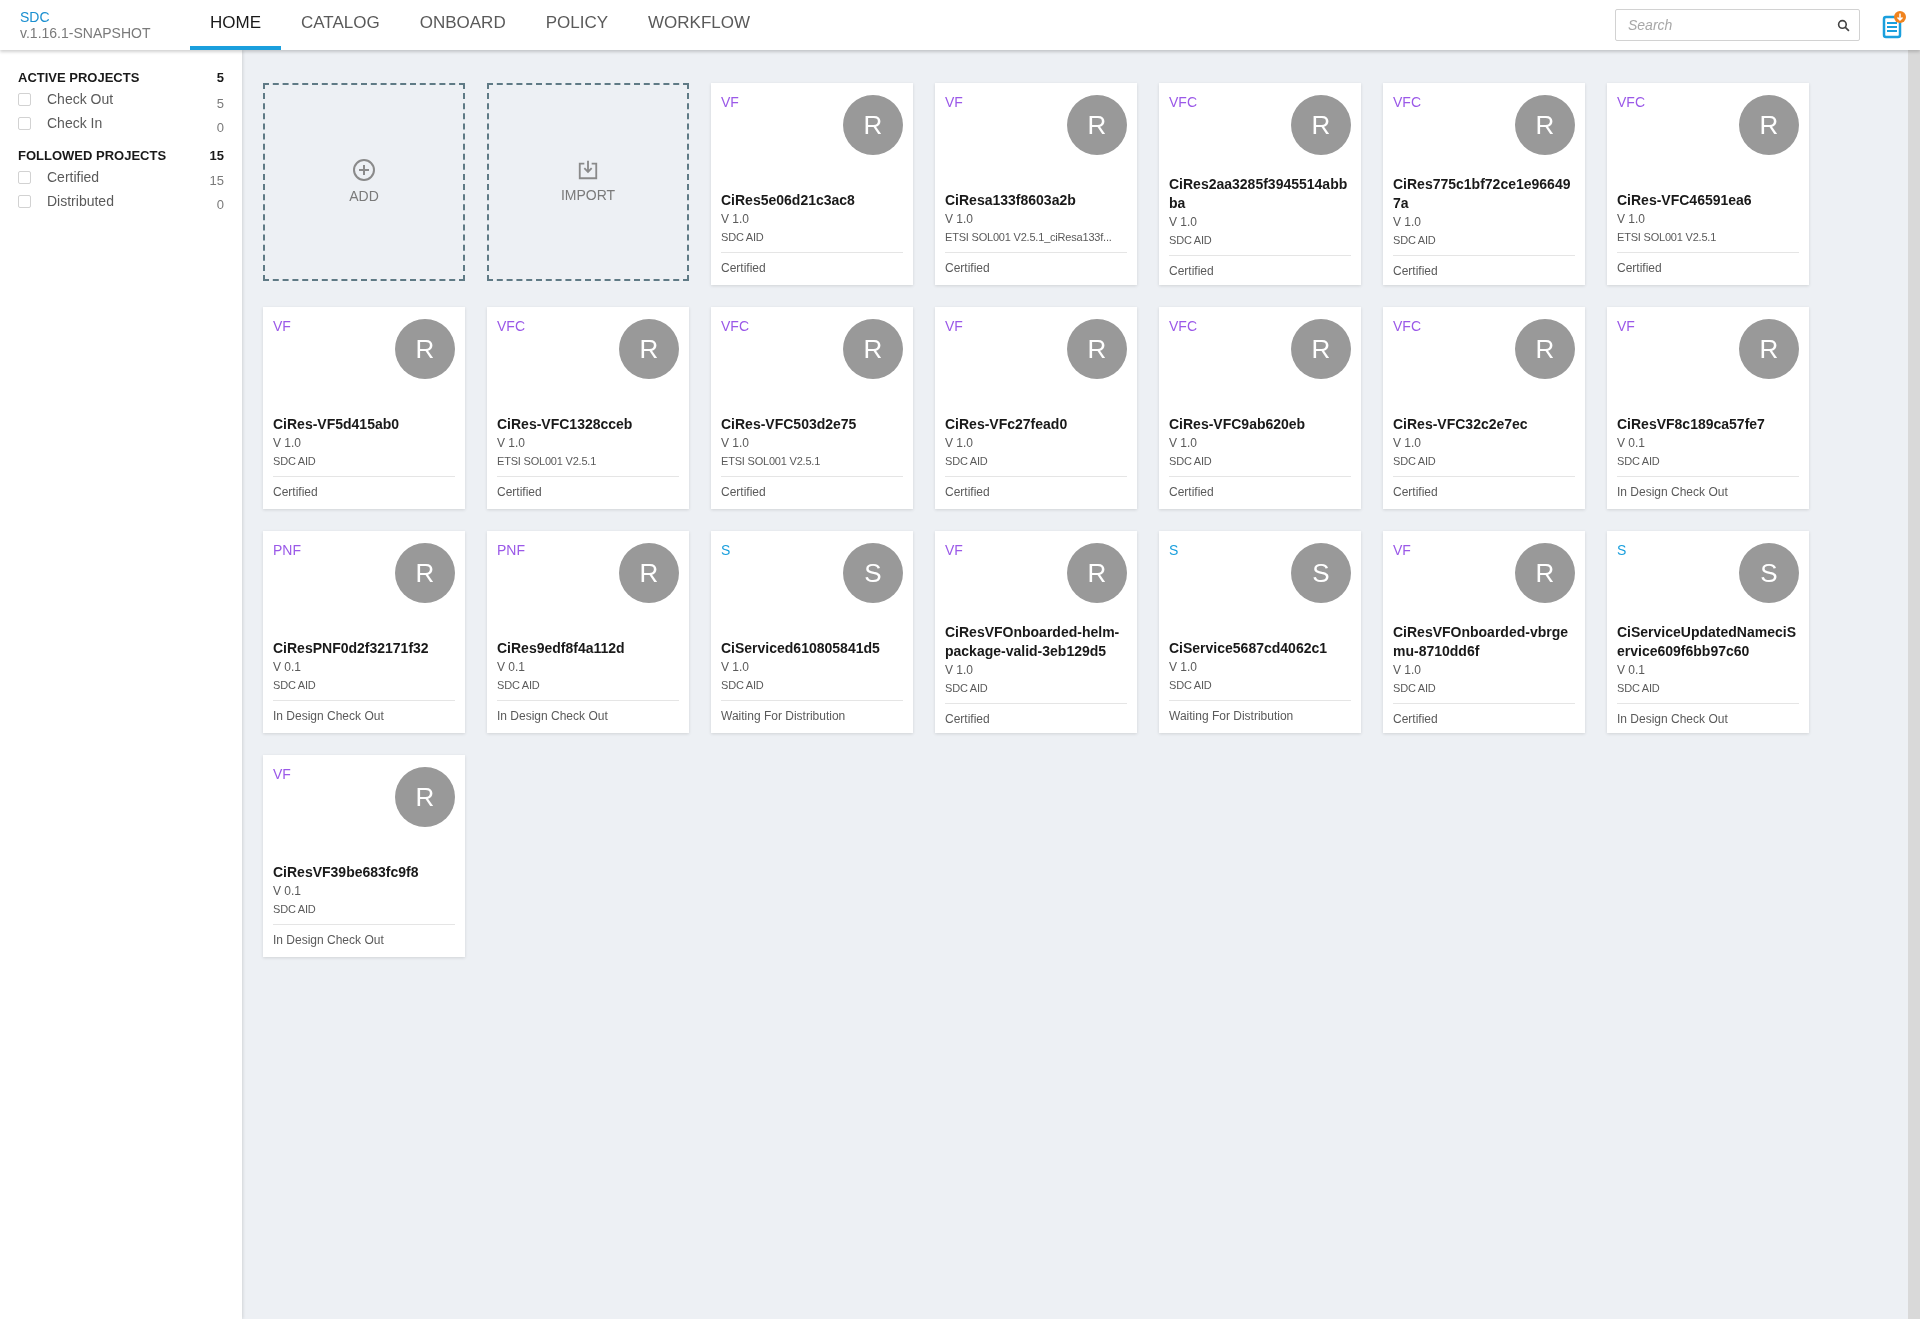 The image size is (1920, 1319). Describe the element at coordinates (588, 408) in the screenshot. I see `asset-card: VFC R CiRes-VFC1328cceb V 1.0 ETSI SOL001 V2.5.1 Certified` at that location.